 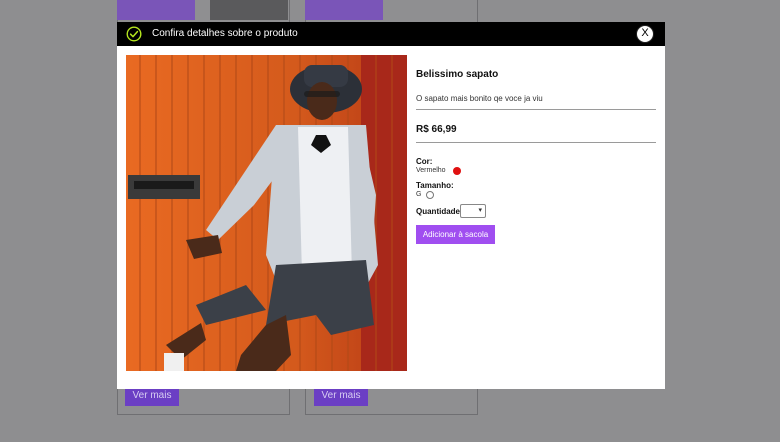 I want to click on size-radio, so click(x=430, y=195).